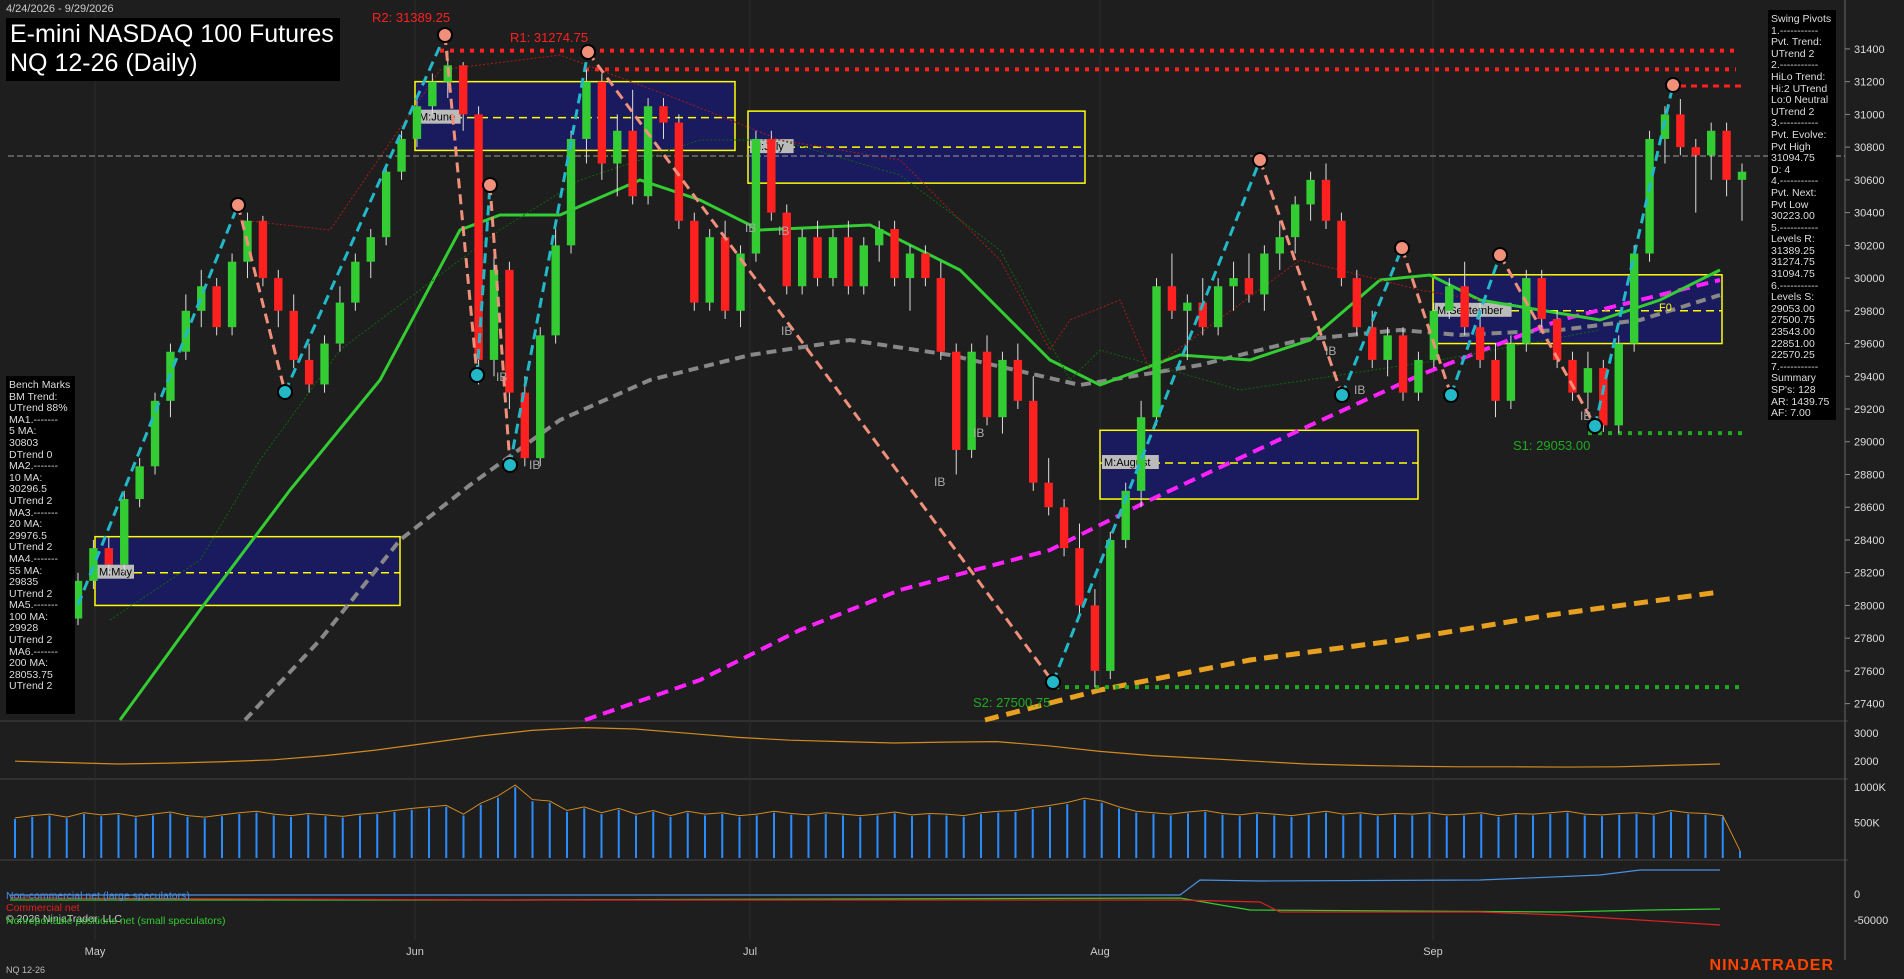  What do you see at coordinates (1798, 76) in the screenshot?
I see `swing-pivots-line: HiLo Trend:` at bounding box center [1798, 76].